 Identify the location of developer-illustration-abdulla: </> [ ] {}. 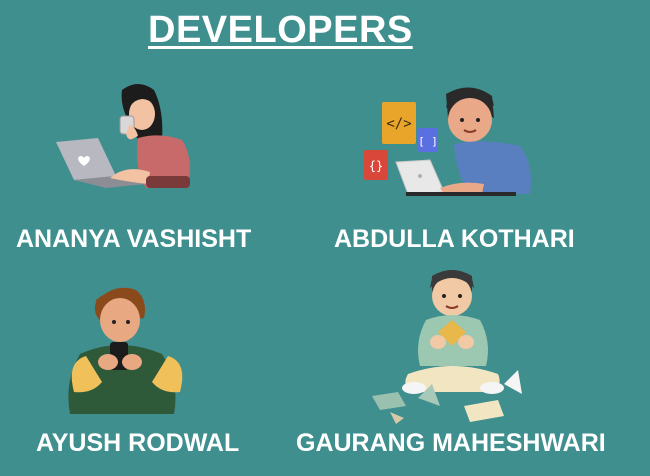
(447, 141).